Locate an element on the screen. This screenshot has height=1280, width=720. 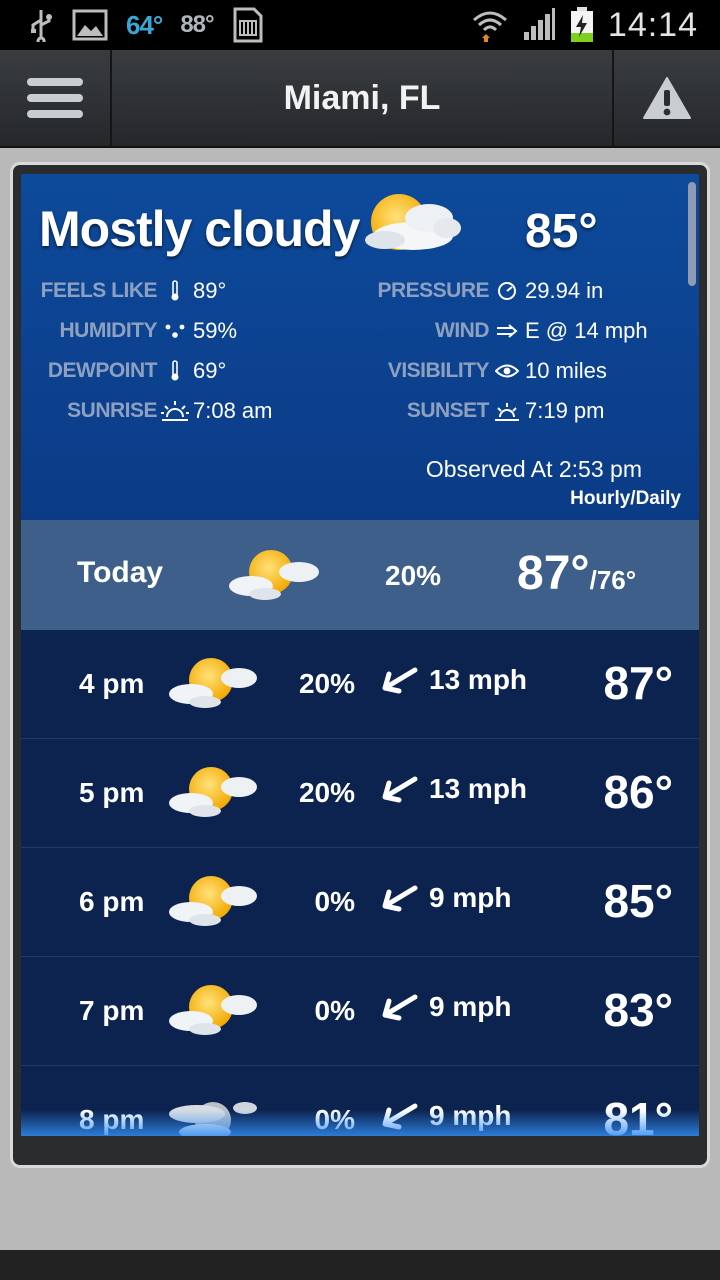
stat-label: DEWPOINT is located at coordinates (102, 370).